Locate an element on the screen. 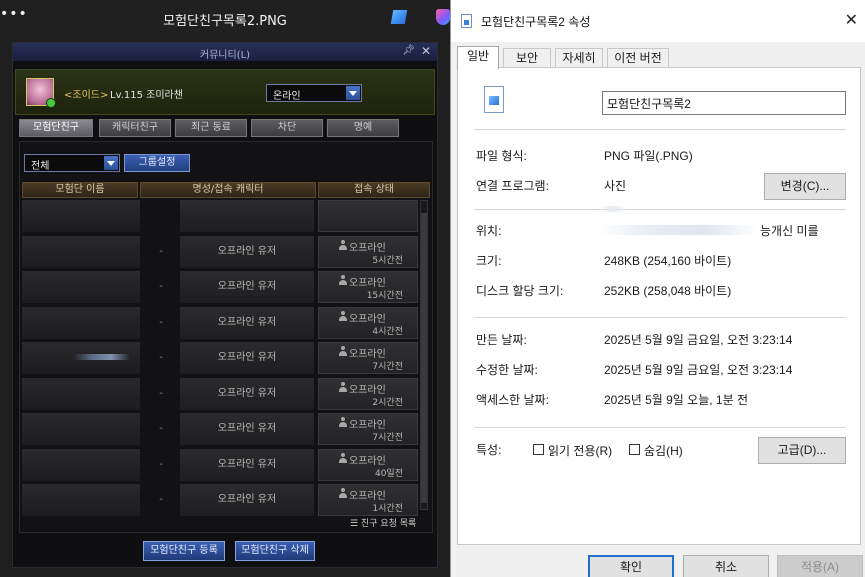 The height and width of the screenshot is (577, 865). cancel-button: 취소 is located at coordinates (726, 566).